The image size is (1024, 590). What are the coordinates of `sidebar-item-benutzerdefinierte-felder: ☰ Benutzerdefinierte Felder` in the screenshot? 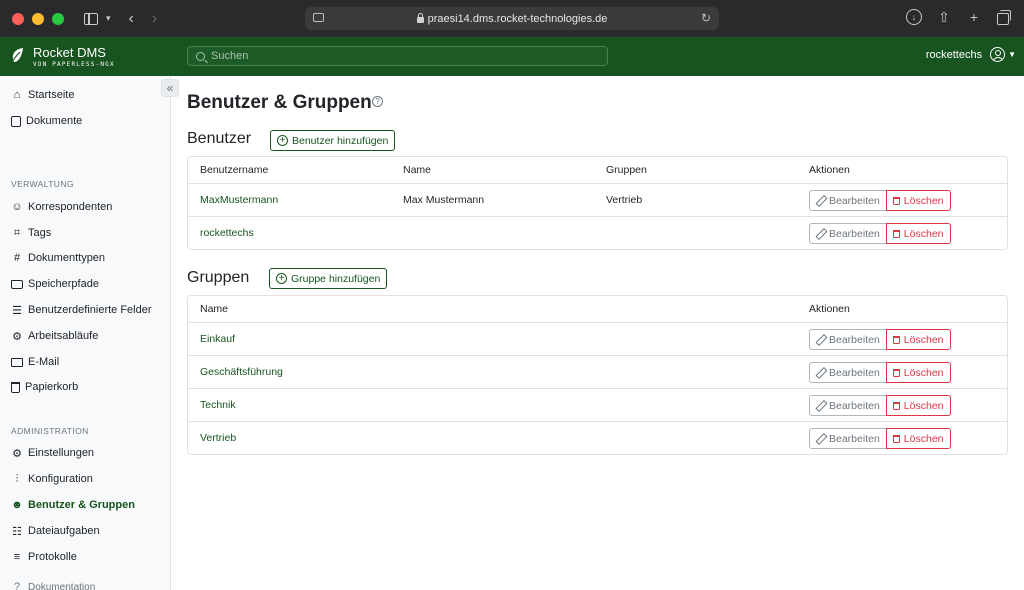 It's located at (81, 310).